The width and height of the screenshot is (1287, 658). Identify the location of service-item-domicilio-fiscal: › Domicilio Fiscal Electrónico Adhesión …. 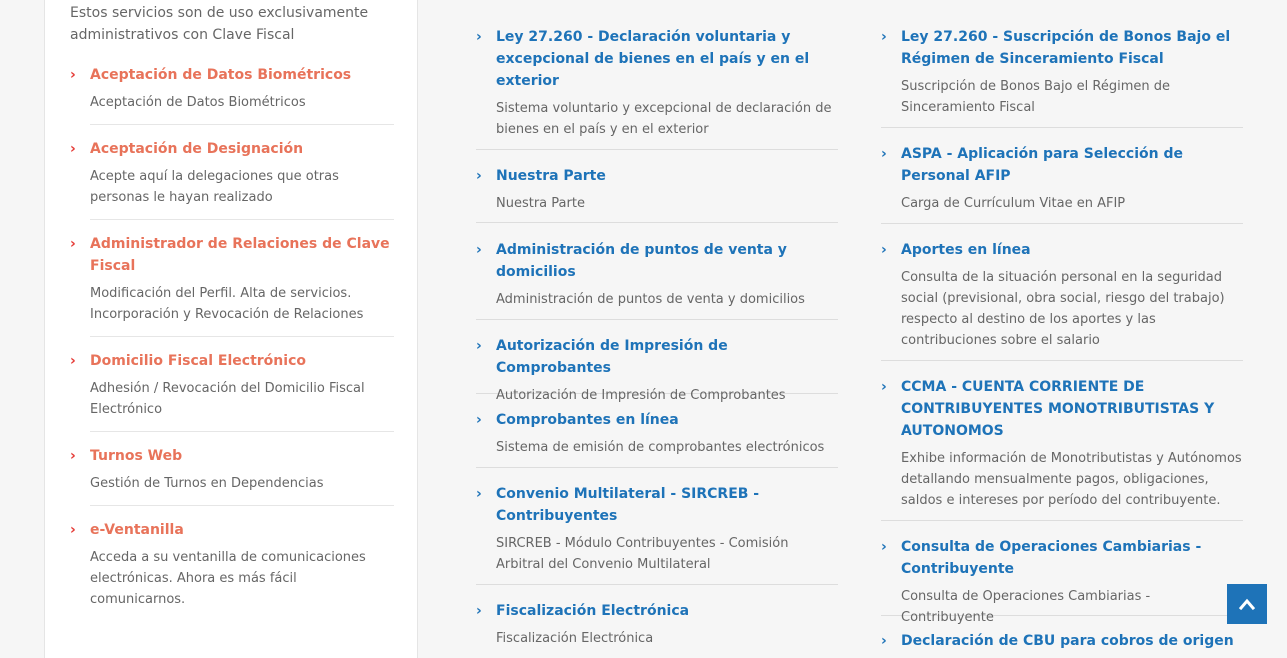
(232, 391).